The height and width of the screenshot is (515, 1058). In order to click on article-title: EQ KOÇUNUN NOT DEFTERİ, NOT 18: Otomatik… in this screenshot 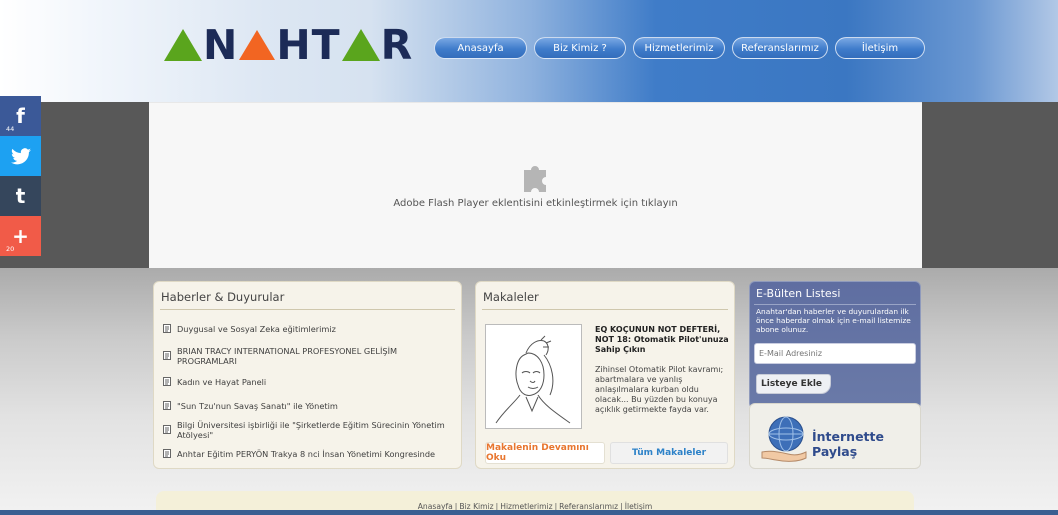, I will do `click(664, 340)`.